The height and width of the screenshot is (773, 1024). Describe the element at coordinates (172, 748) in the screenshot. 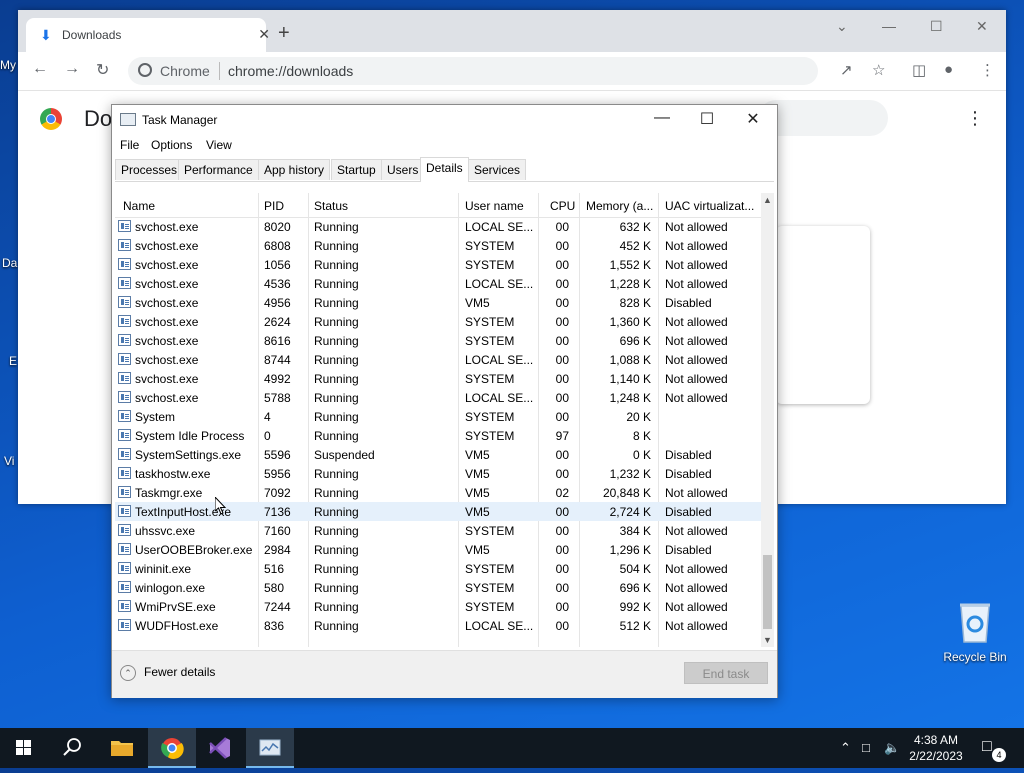

I see `chrome-taskbar-button` at that location.